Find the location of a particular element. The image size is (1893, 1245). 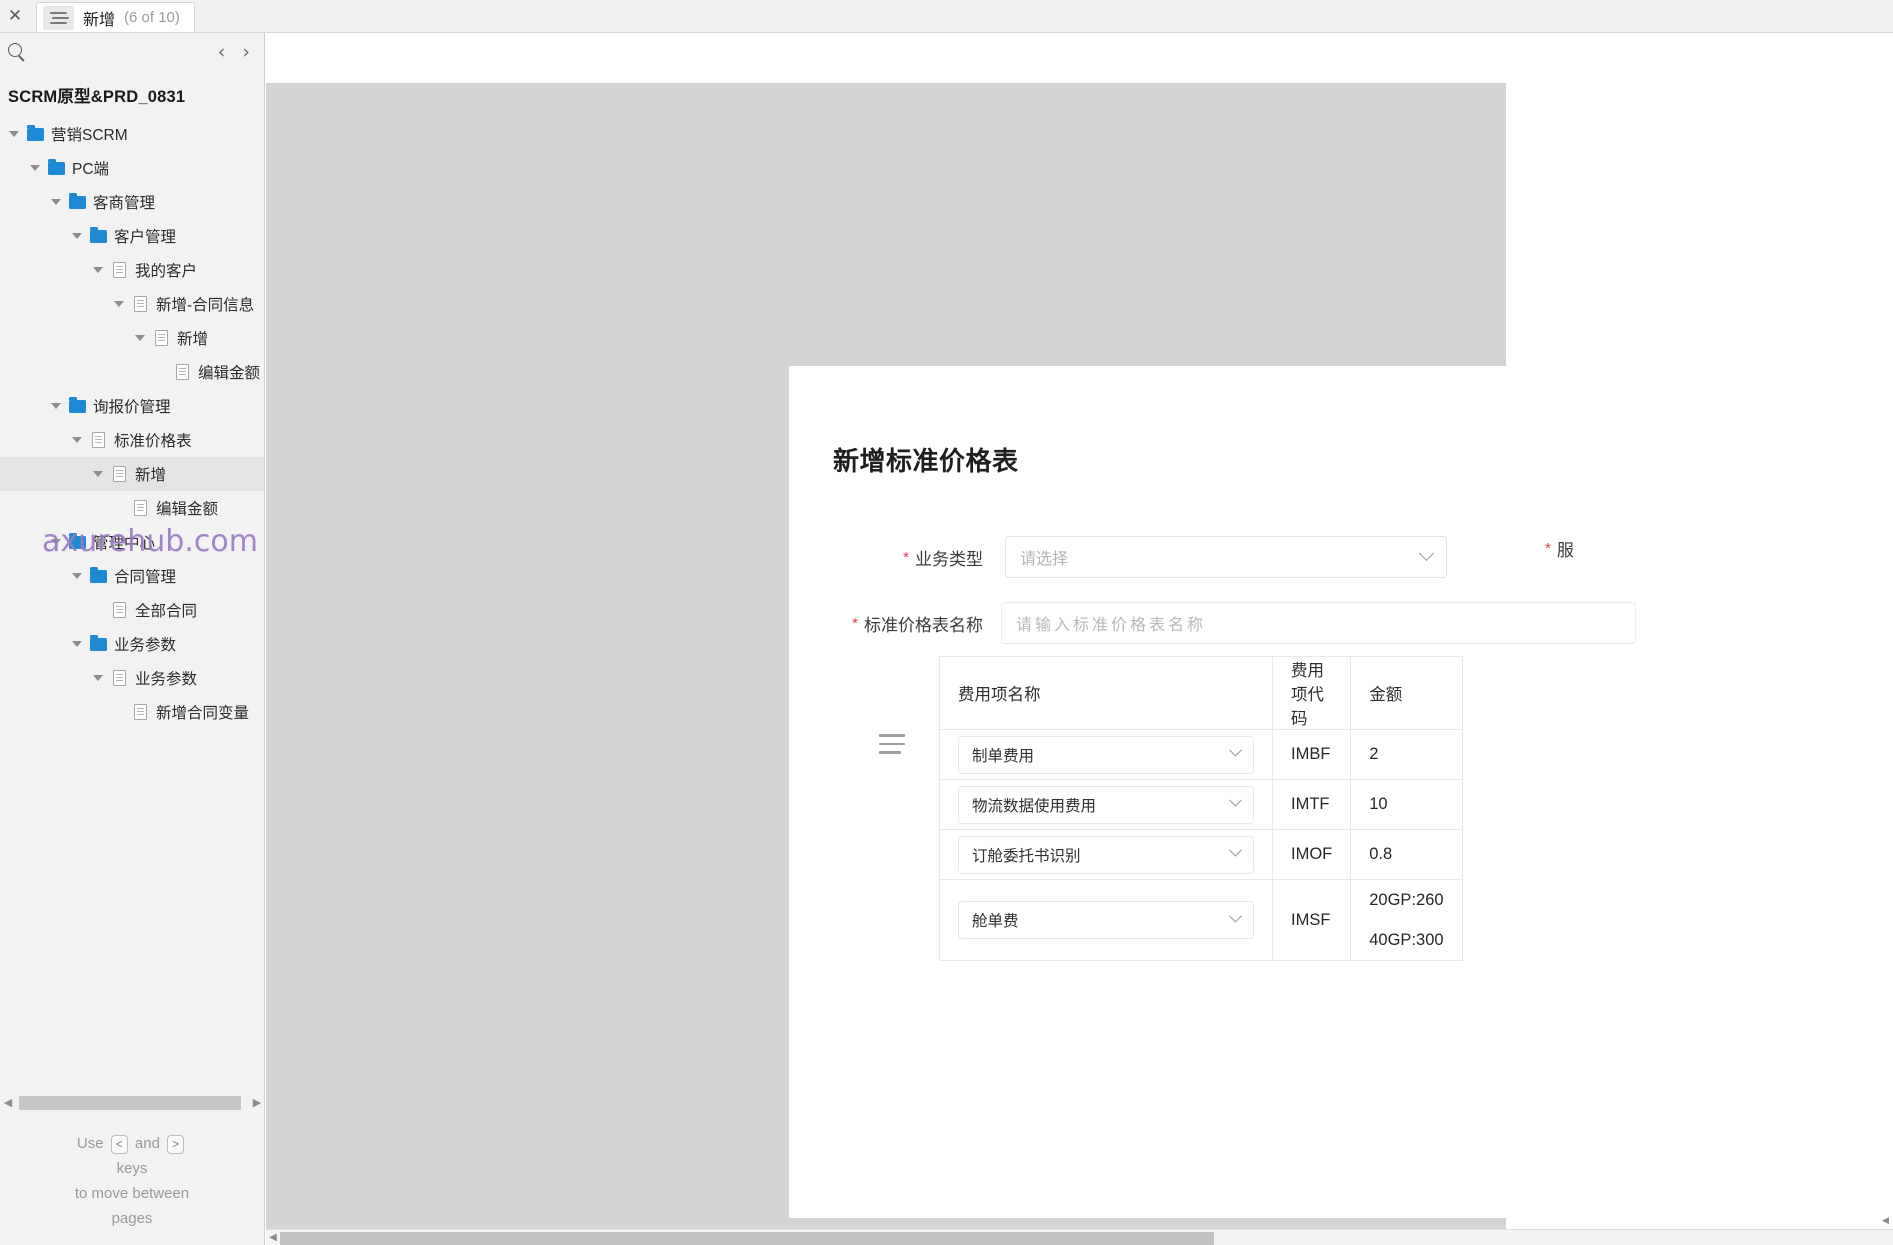

sitemap-item-label: PC端 is located at coordinates (91, 169).